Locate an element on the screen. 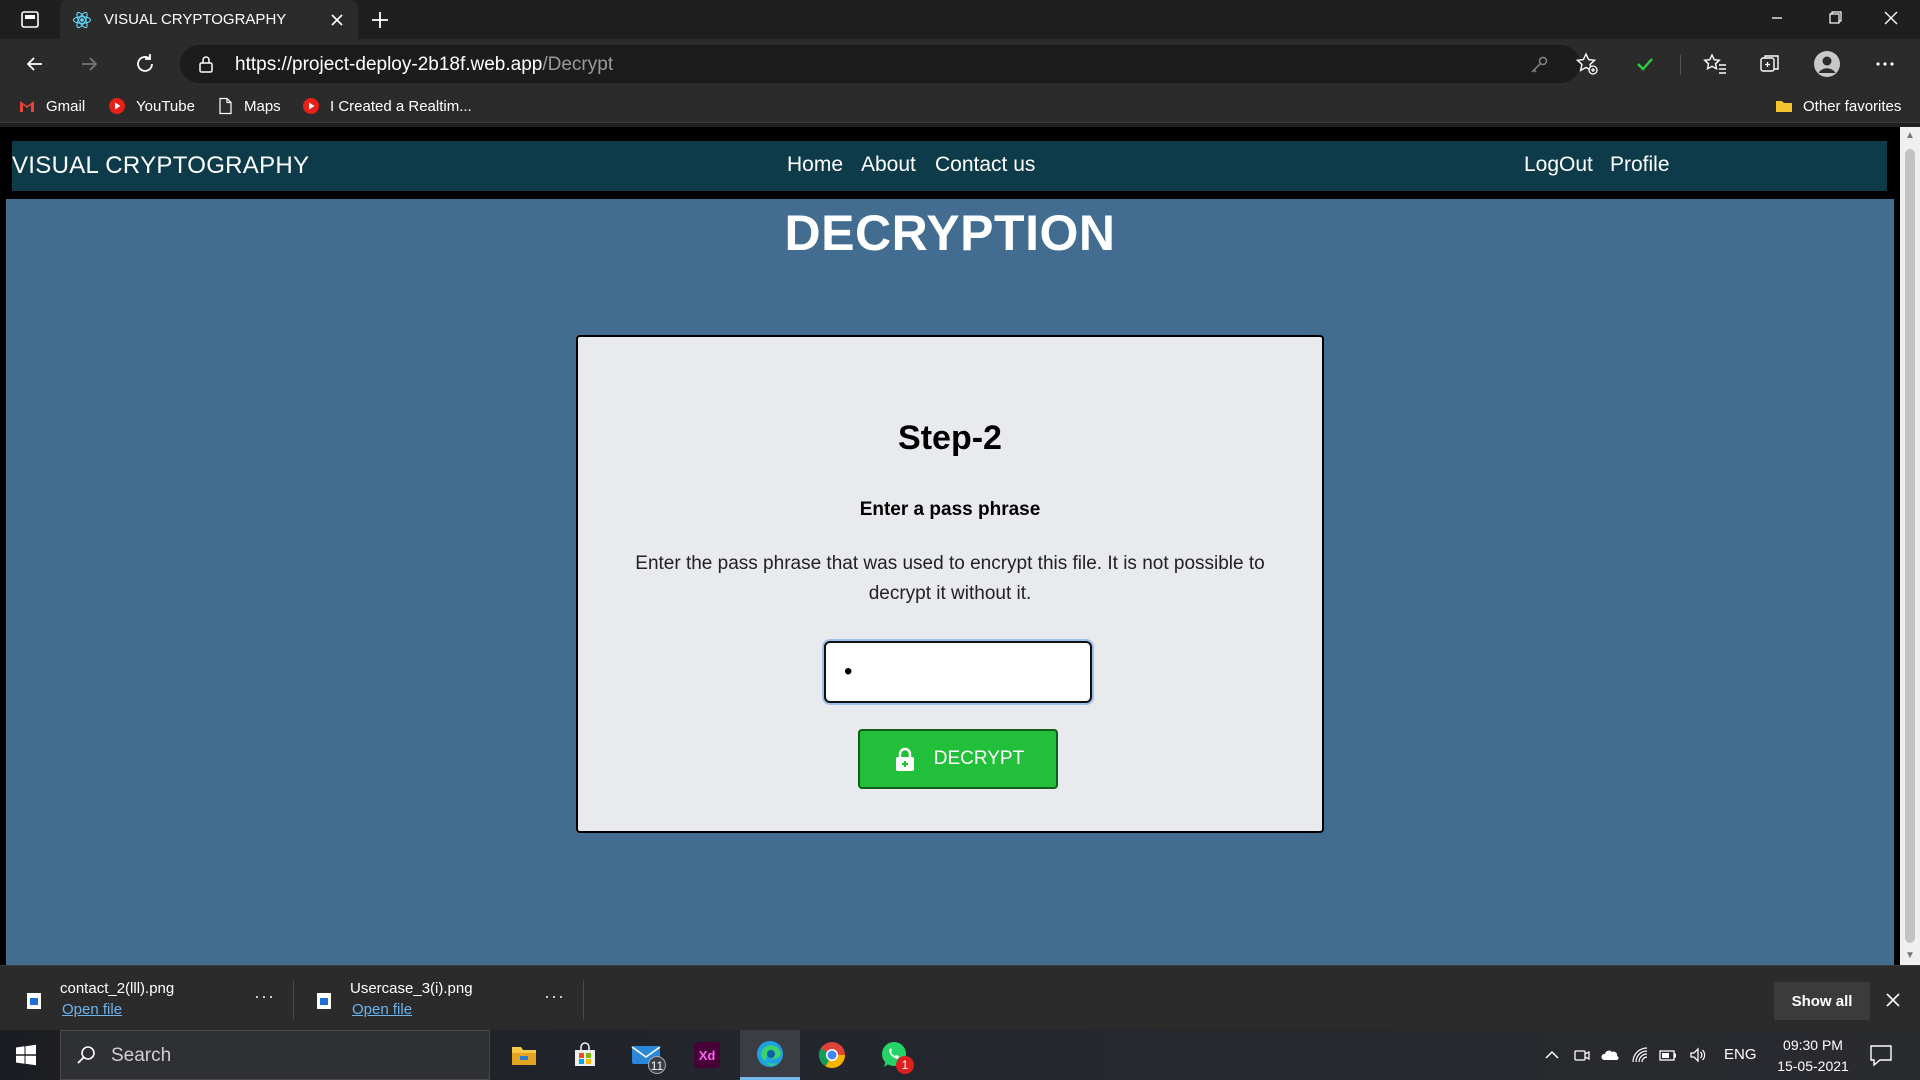 The width and height of the screenshot is (1920, 1080). scroll-up-icon: ▲ is located at coordinates (1910, 136).